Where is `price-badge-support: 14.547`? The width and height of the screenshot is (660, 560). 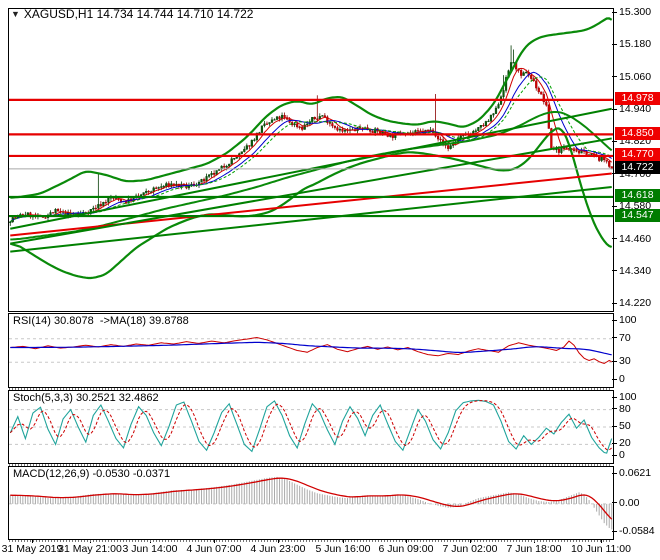 price-badge-support: 14.547 is located at coordinates (637, 215).